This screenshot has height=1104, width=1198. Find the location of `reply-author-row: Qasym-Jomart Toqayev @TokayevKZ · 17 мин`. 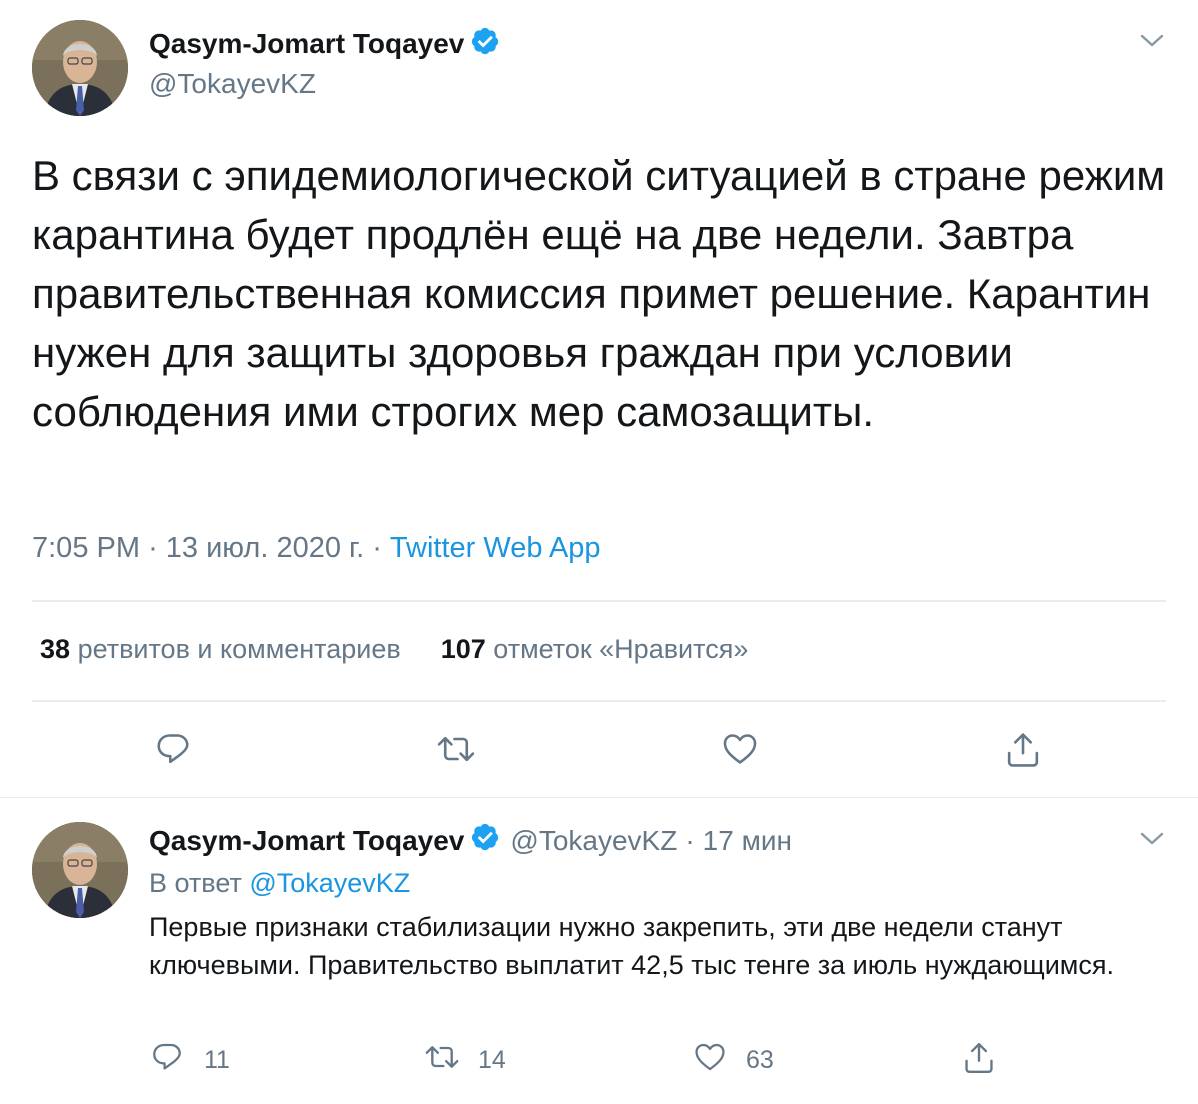

reply-author-row: Qasym-Jomart Toqayev @TokayevKZ · 17 мин is located at coordinates (470, 840).